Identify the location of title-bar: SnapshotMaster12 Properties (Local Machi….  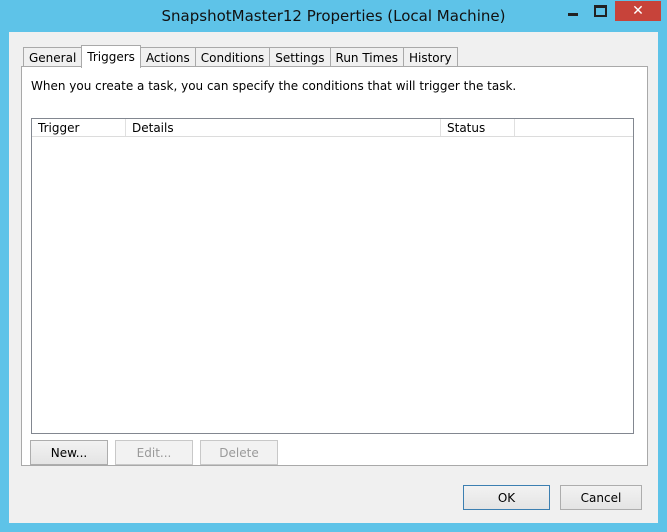
(333, 16).